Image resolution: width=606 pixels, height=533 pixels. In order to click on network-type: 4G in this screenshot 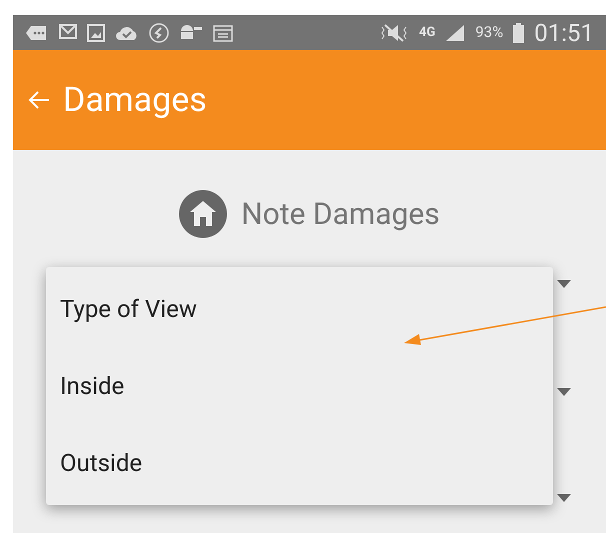, I will do `click(427, 32)`.